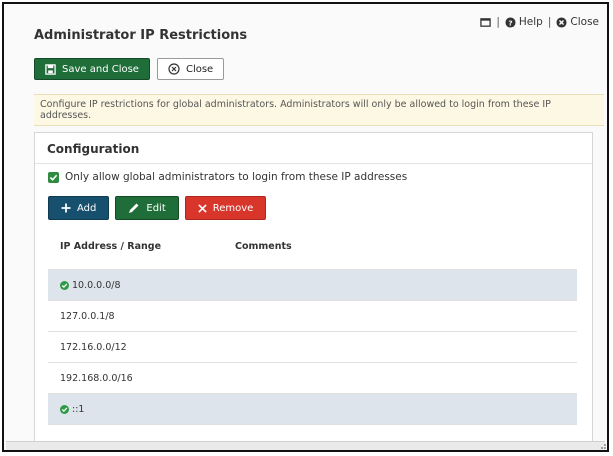 The height and width of the screenshot is (456, 613). What do you see at coordinates (263, 246) in the screenshot?
I see `column-header-comments: Comments` at bounding box center [263, 246].